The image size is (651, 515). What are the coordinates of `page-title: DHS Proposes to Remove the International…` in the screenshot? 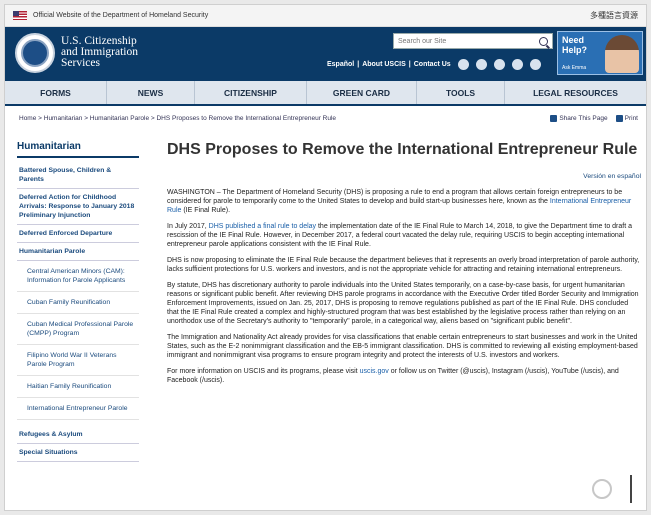 It's located at (402, 149).